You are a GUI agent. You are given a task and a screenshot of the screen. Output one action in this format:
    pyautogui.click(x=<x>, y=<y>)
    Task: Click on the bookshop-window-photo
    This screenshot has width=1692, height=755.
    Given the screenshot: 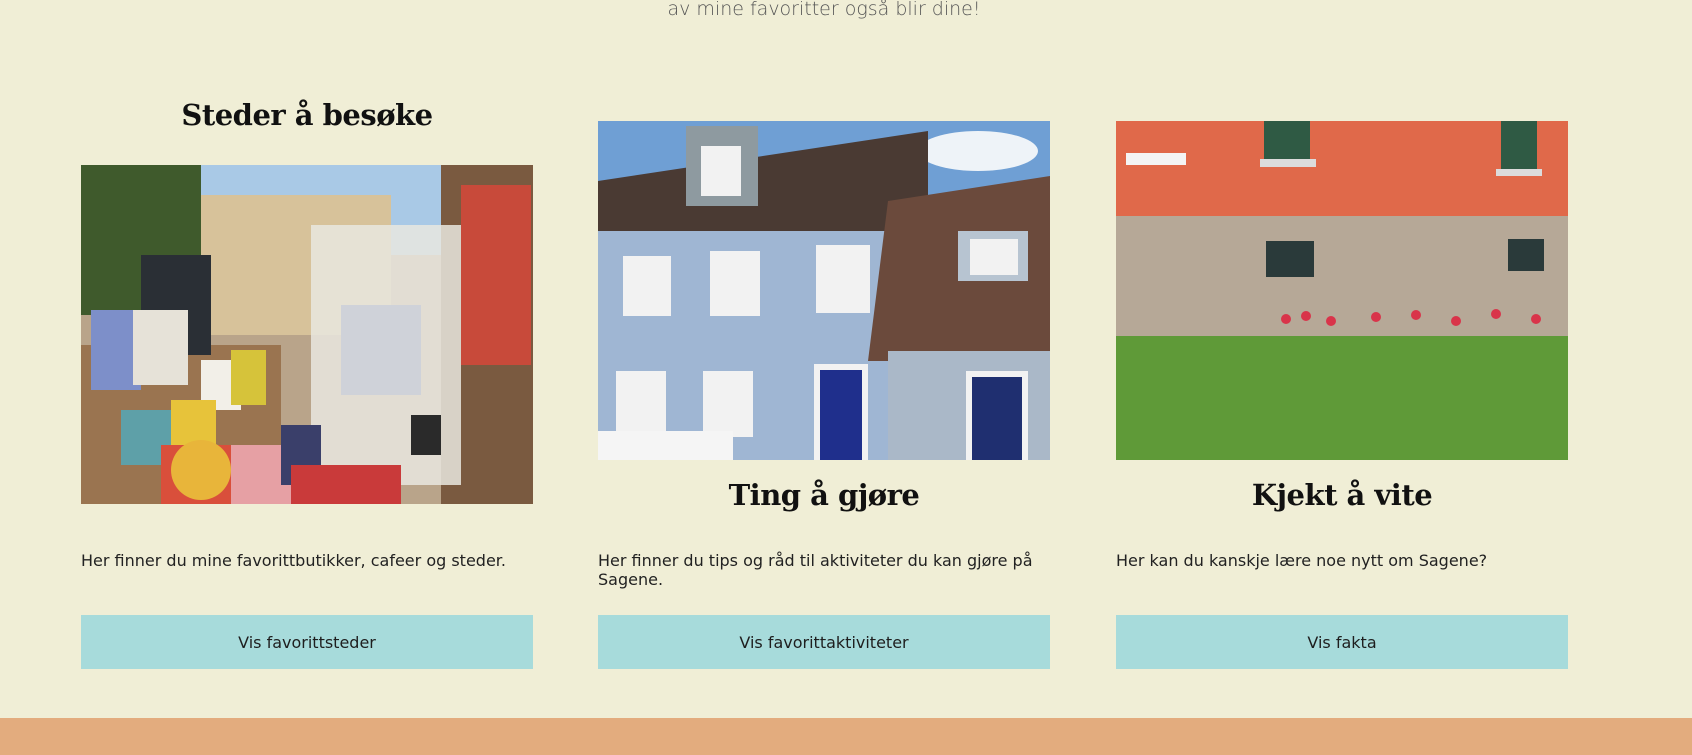 What is the action you would take?
    pyautogui.click(x=307, y=334)
    